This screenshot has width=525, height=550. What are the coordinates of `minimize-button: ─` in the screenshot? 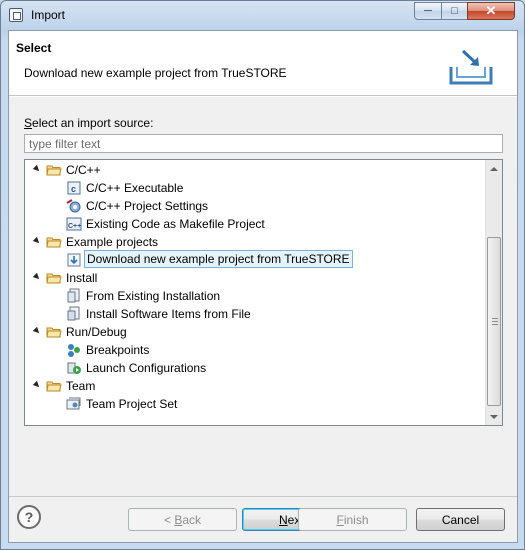 It's located at (428, 11).